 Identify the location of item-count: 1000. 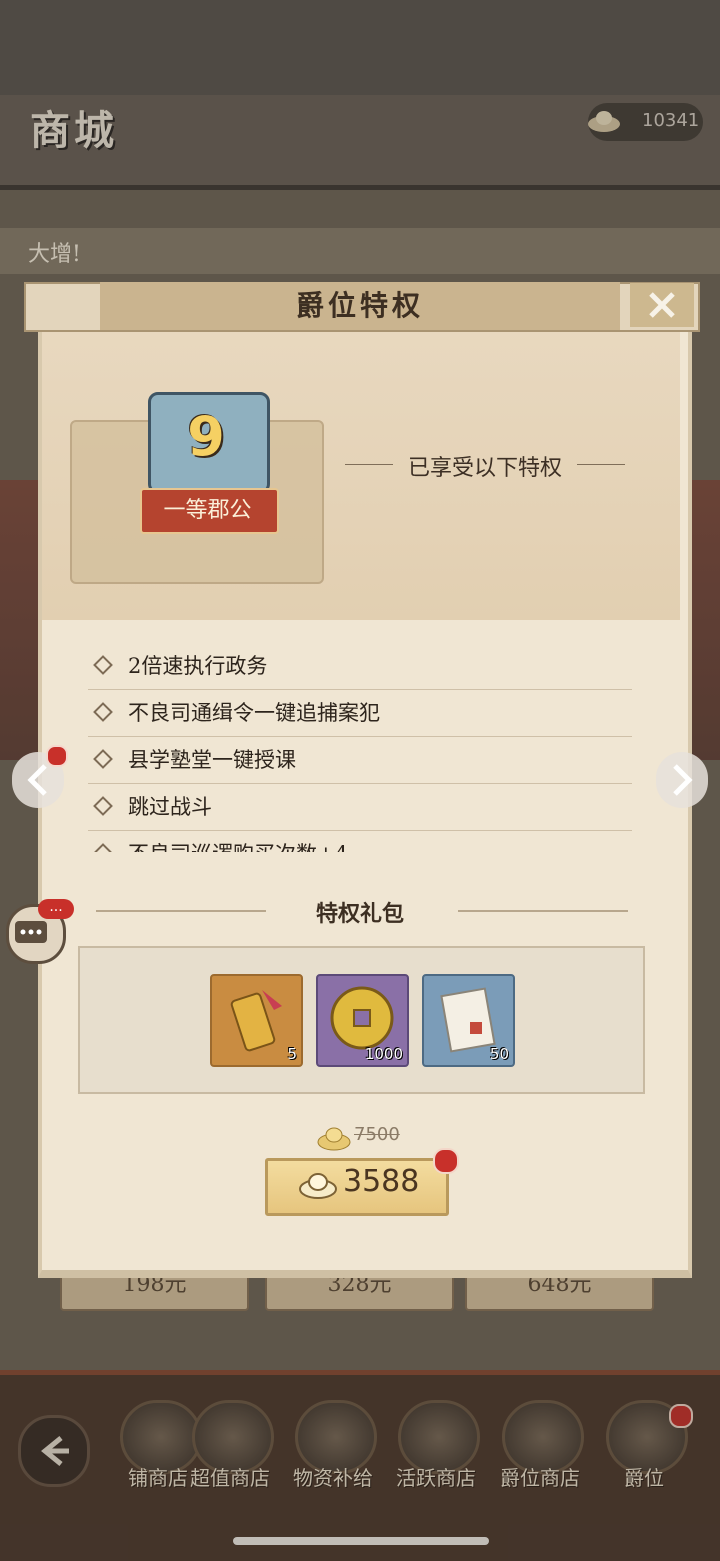
(383, 1054).